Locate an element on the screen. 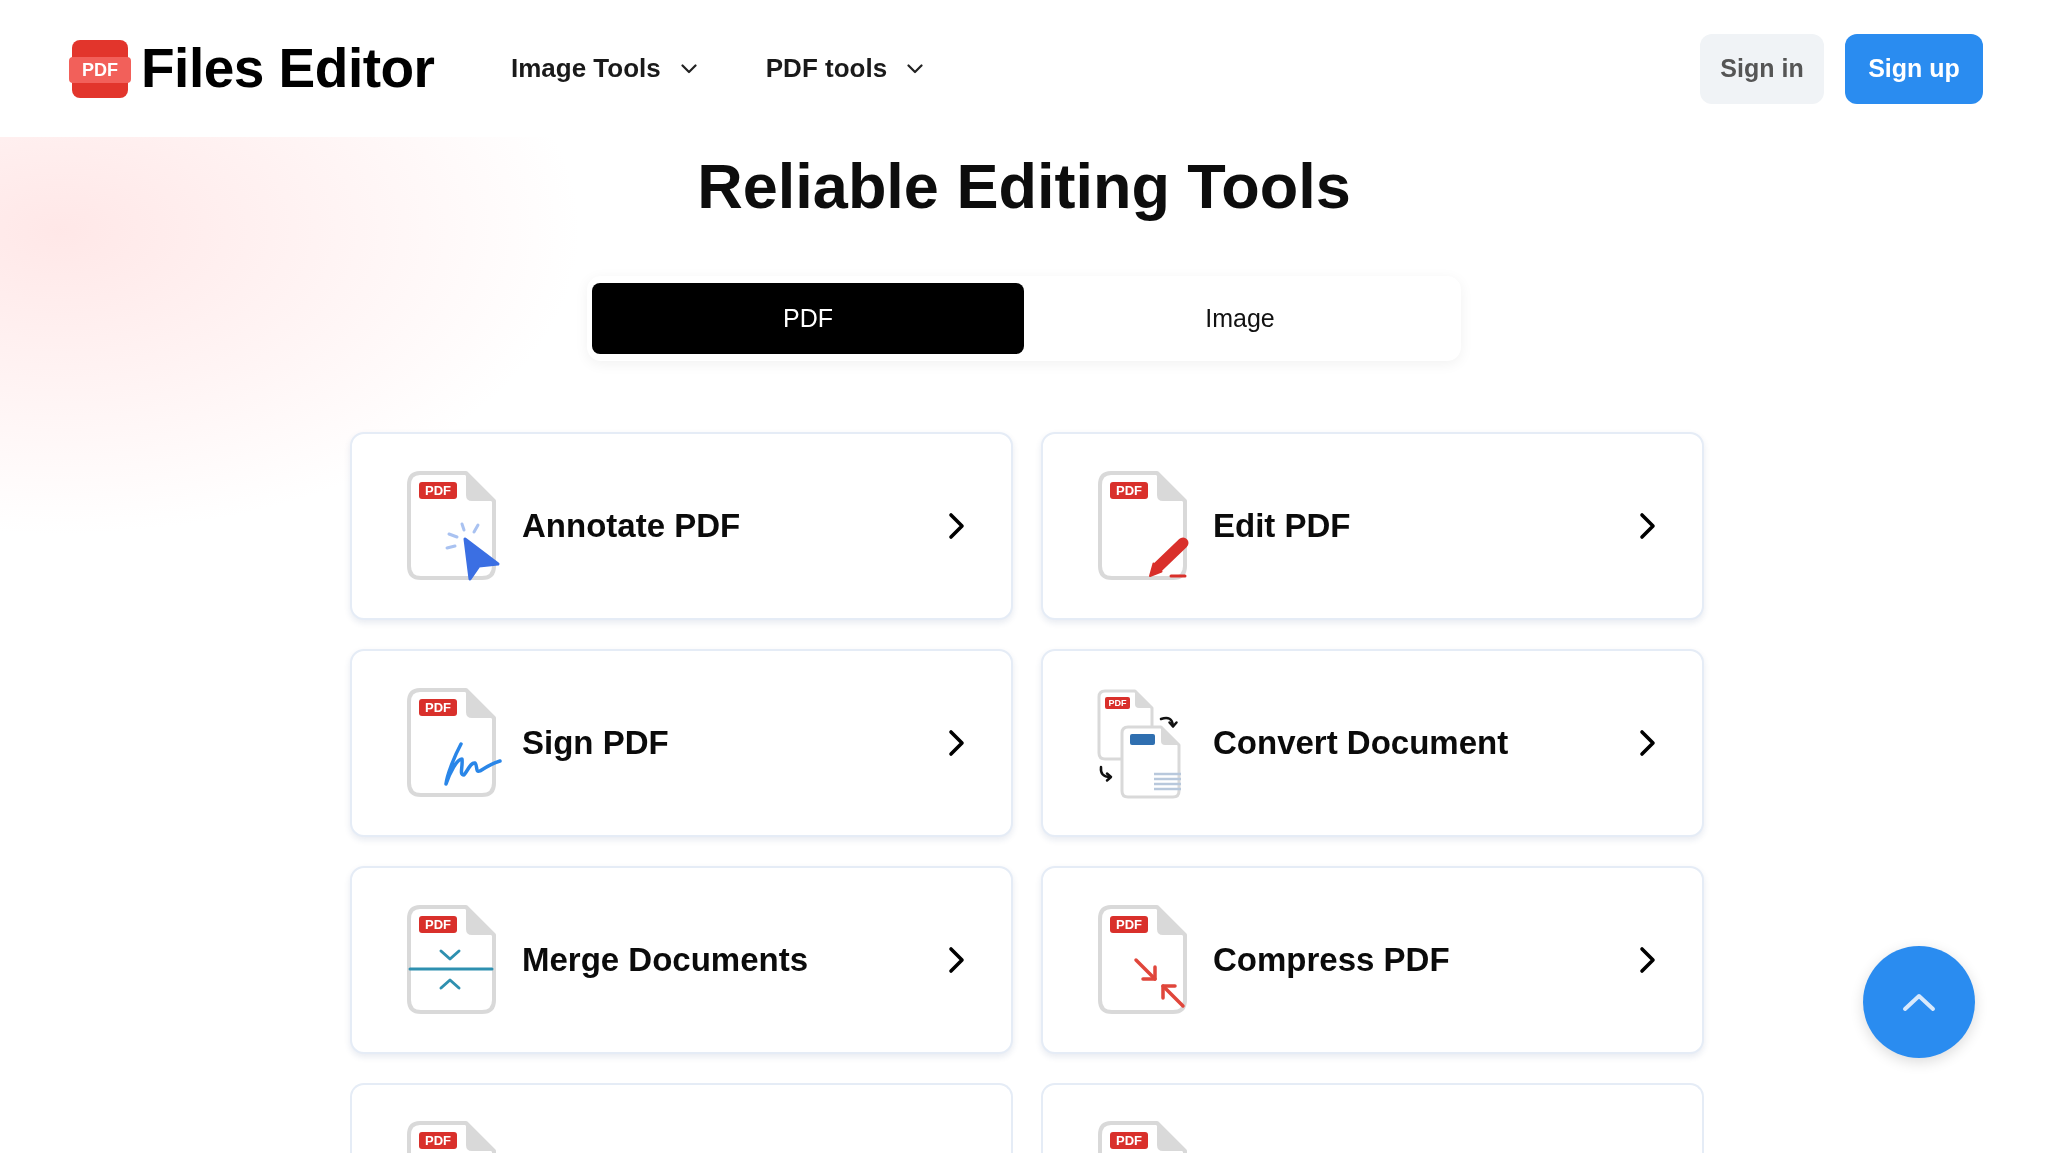  logo-badge-text: PDF is located at coordinates (100, 70).